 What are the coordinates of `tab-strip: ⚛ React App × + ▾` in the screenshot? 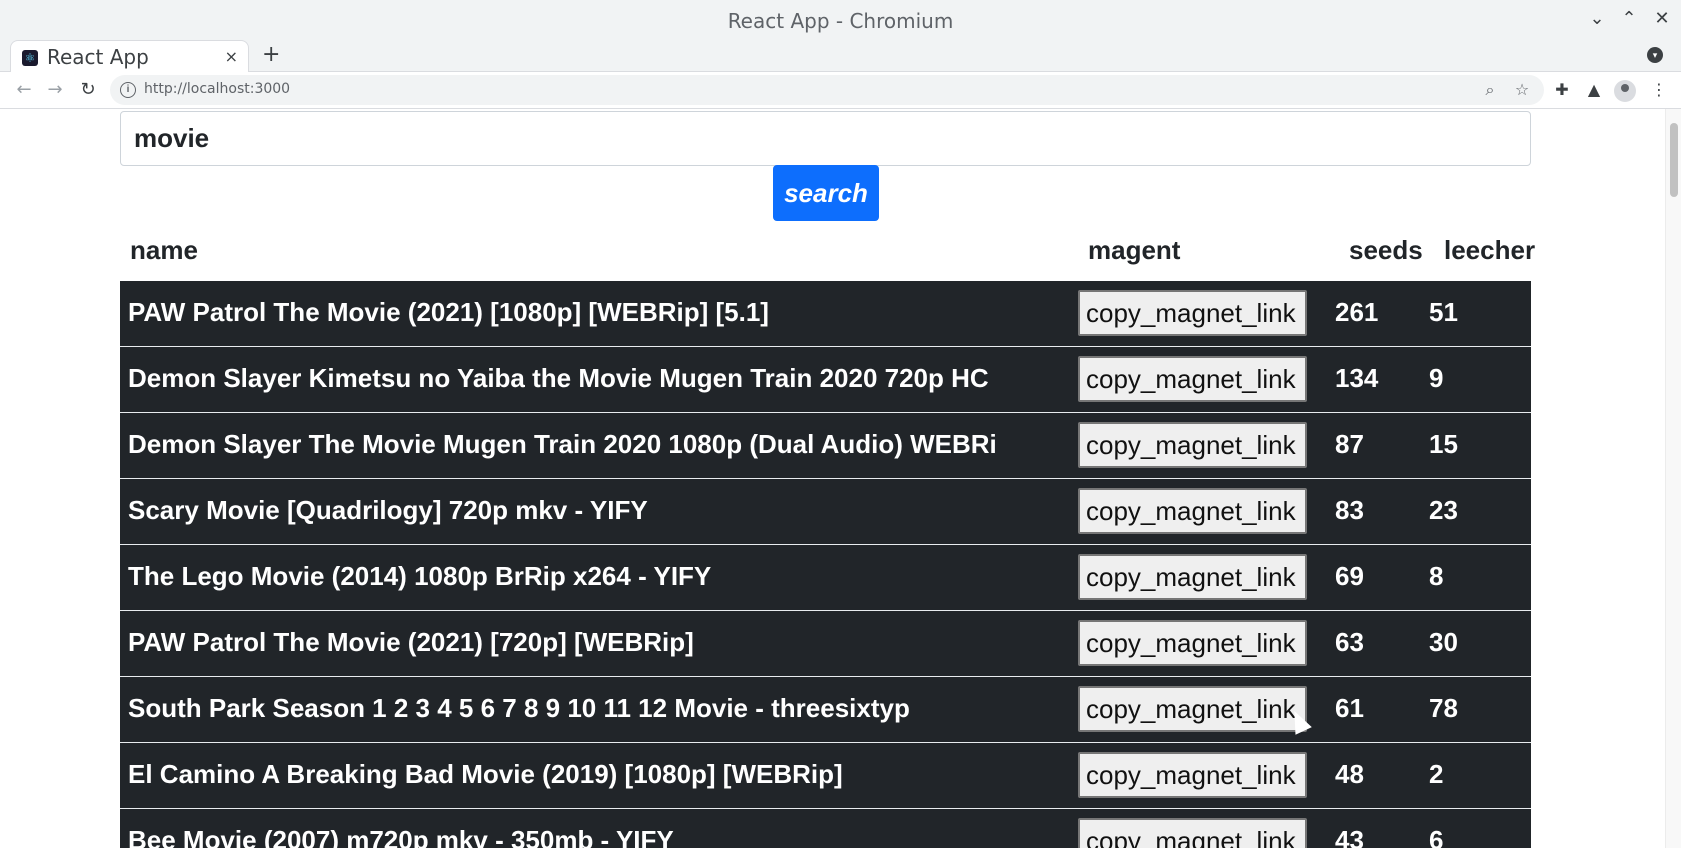 It's located at (840, 56).